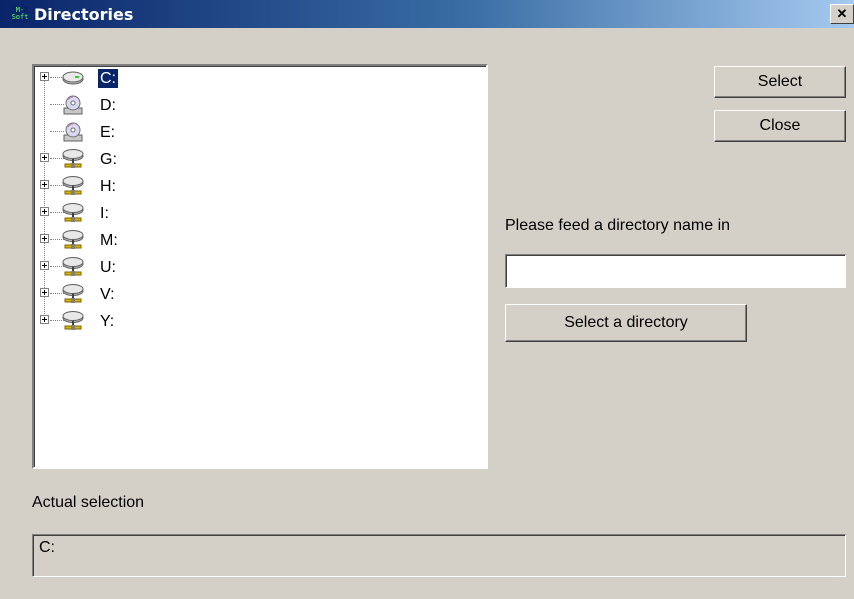 Image resolution: width=854 pixels, height=599 pixels. I want to click on actual-selection-value: C:, so click(47, 547).